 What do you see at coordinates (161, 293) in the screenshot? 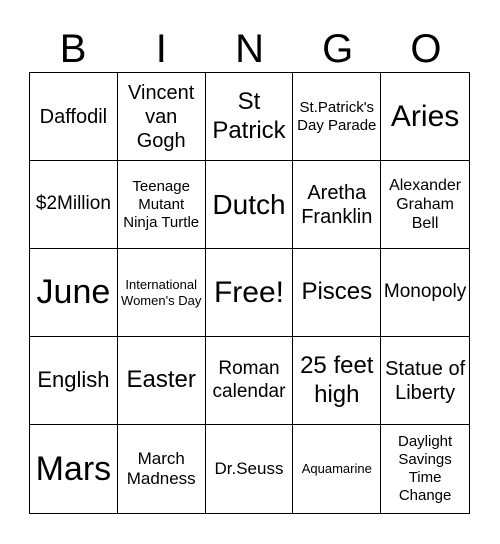
I see `bingo-cell: International Women's Day` at bounding box center [161, 293].